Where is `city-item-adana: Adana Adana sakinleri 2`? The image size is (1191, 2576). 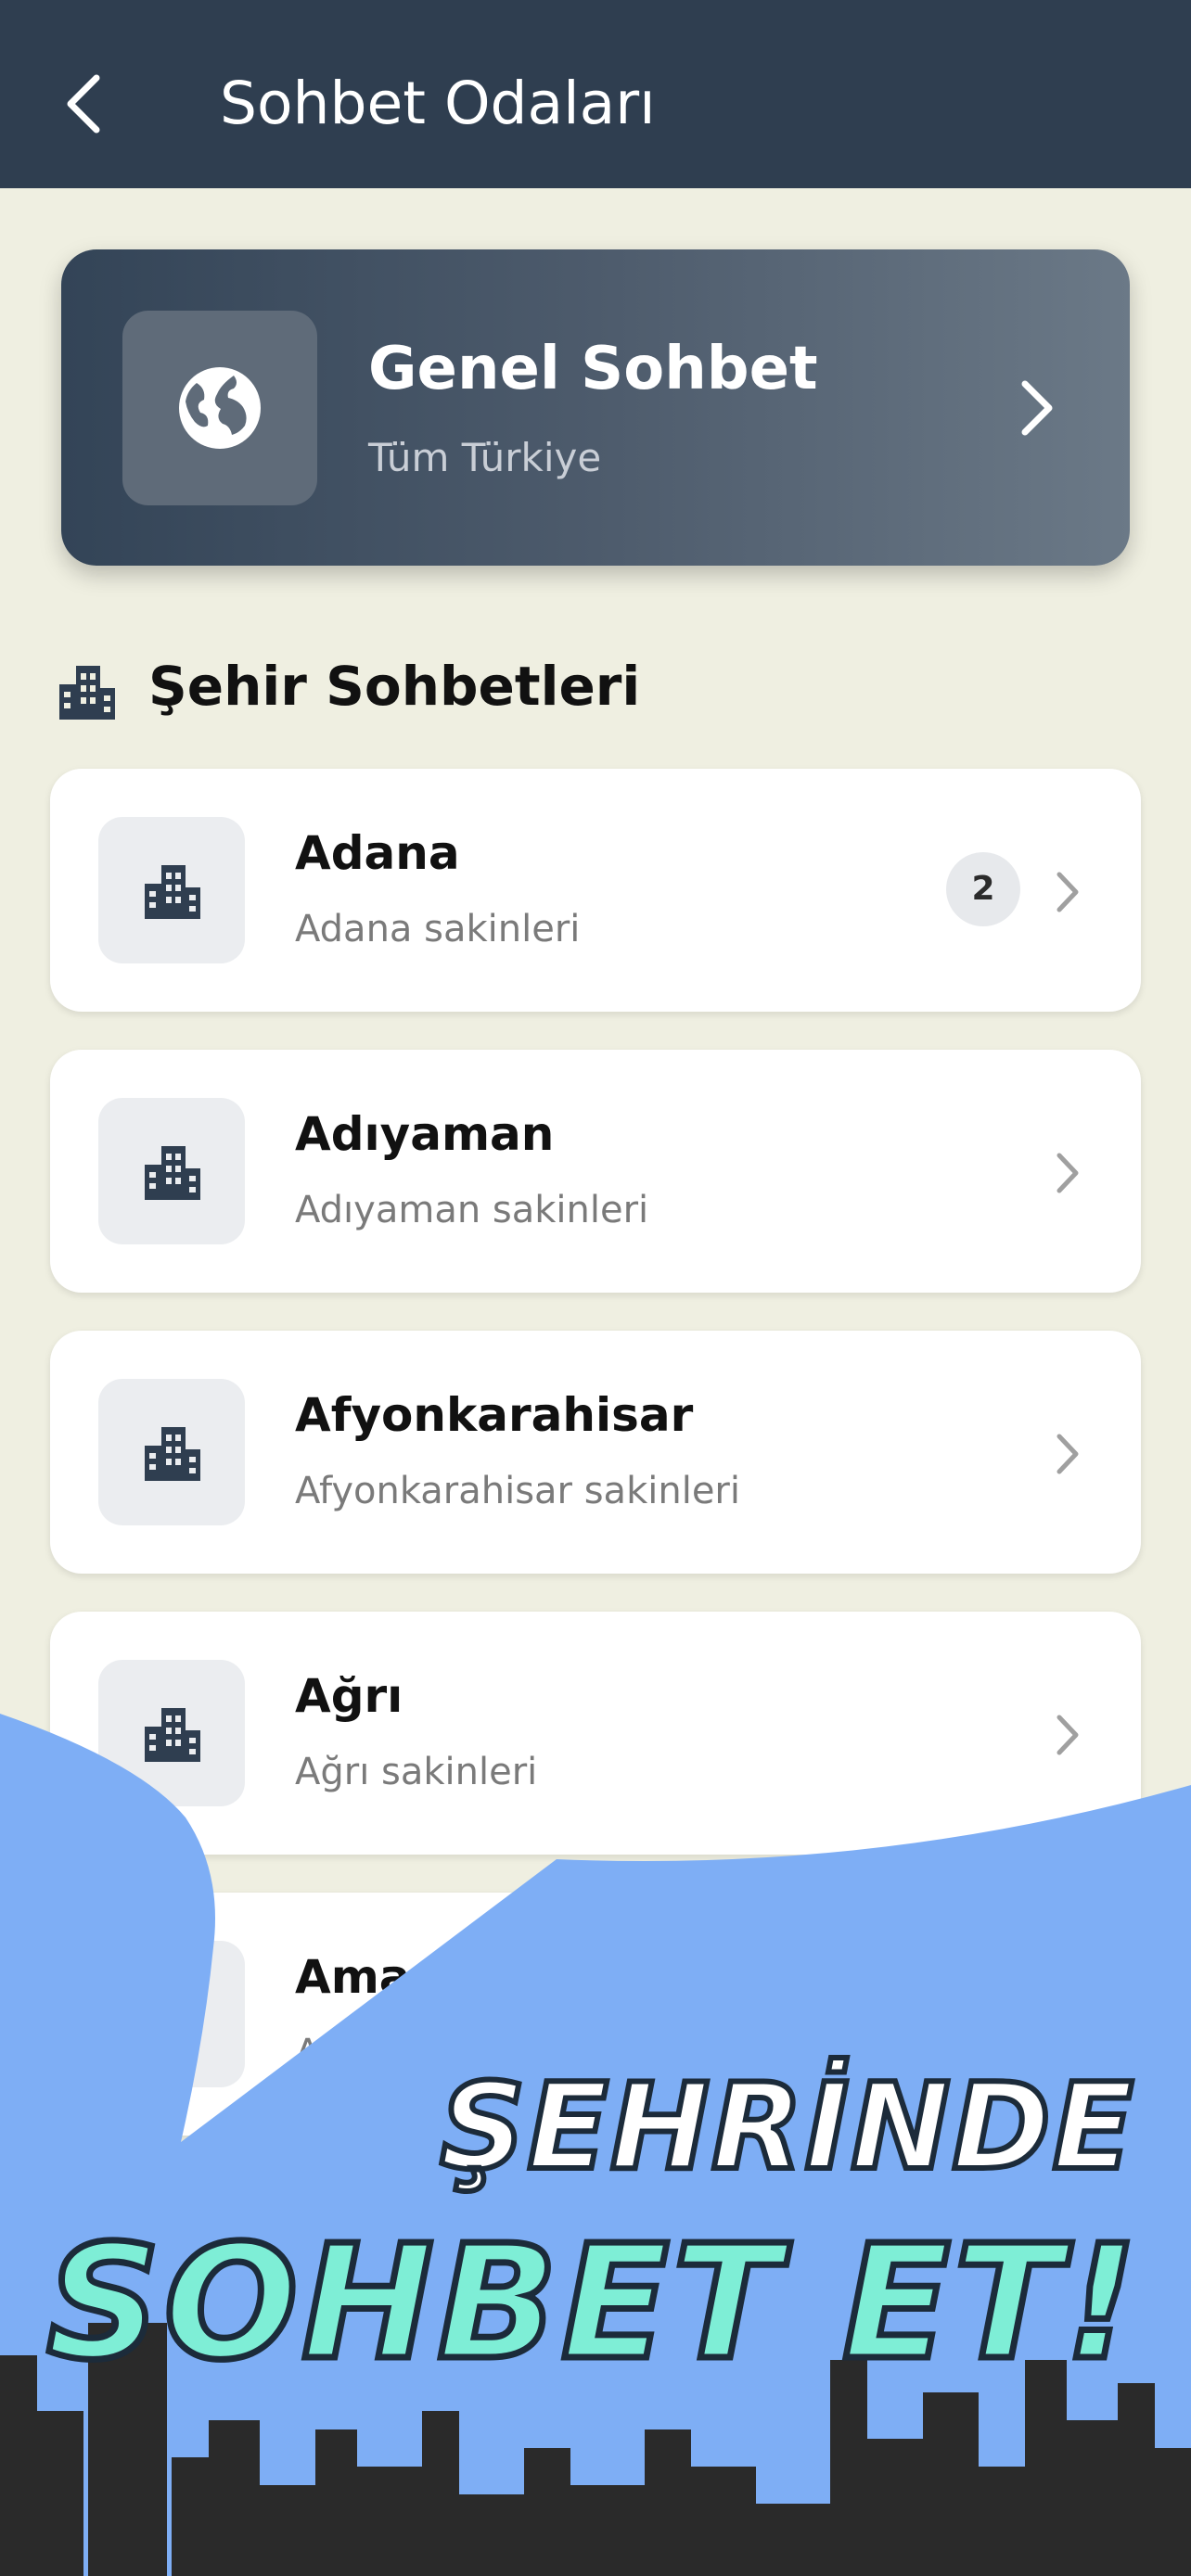
city-item-adana: Adana Adana sakinleri 2 is located at coordinates (595, 890).